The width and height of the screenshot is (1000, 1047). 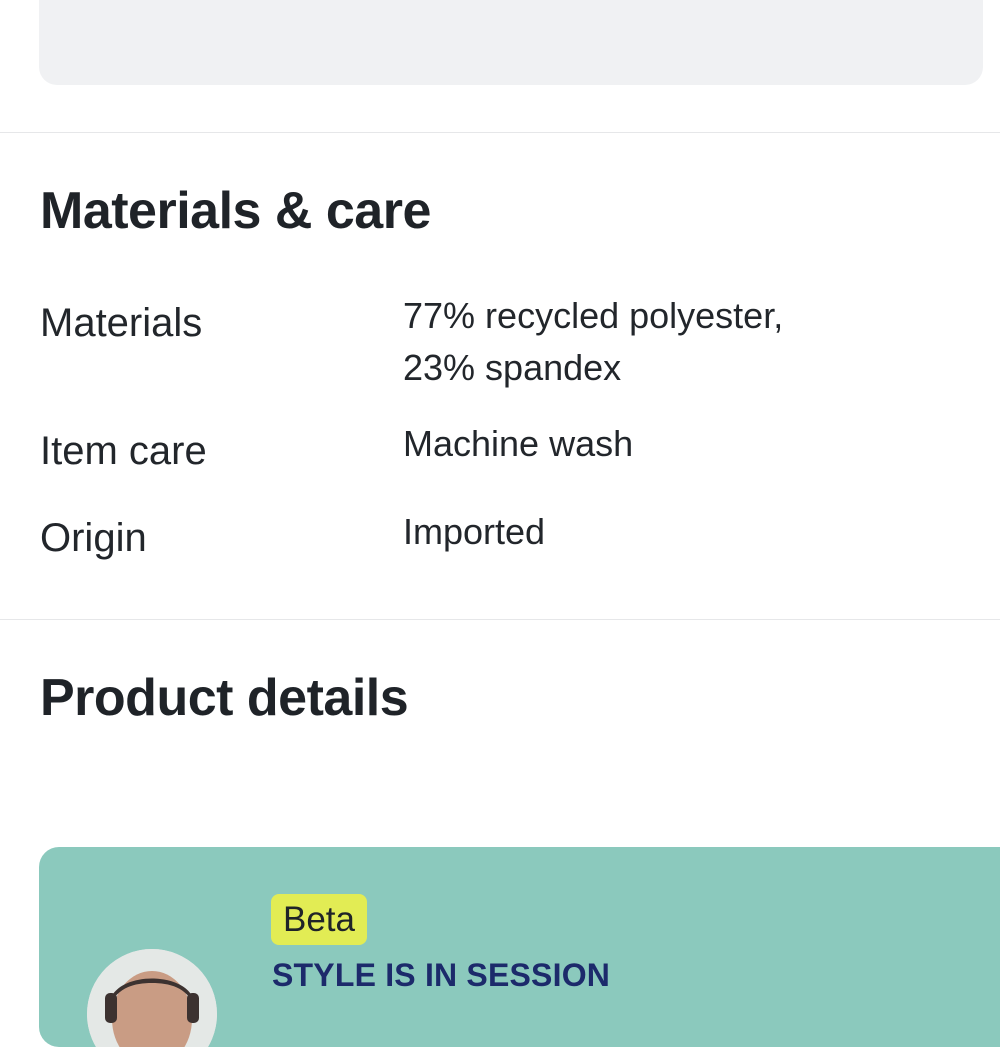 What do you see at coordinates (593, 315) in the screenshot?
I see `spec-value-materials-line1: 77% recycled polyester,` at bounding box center [593, 315].